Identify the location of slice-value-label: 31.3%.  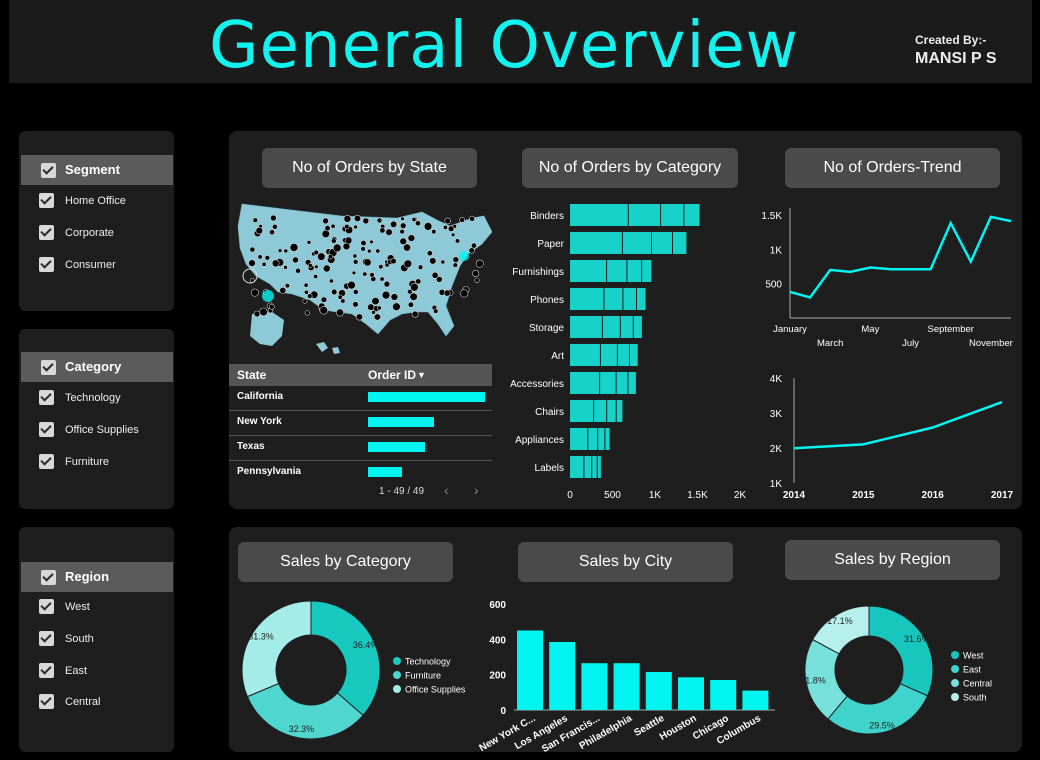
(261, 637).